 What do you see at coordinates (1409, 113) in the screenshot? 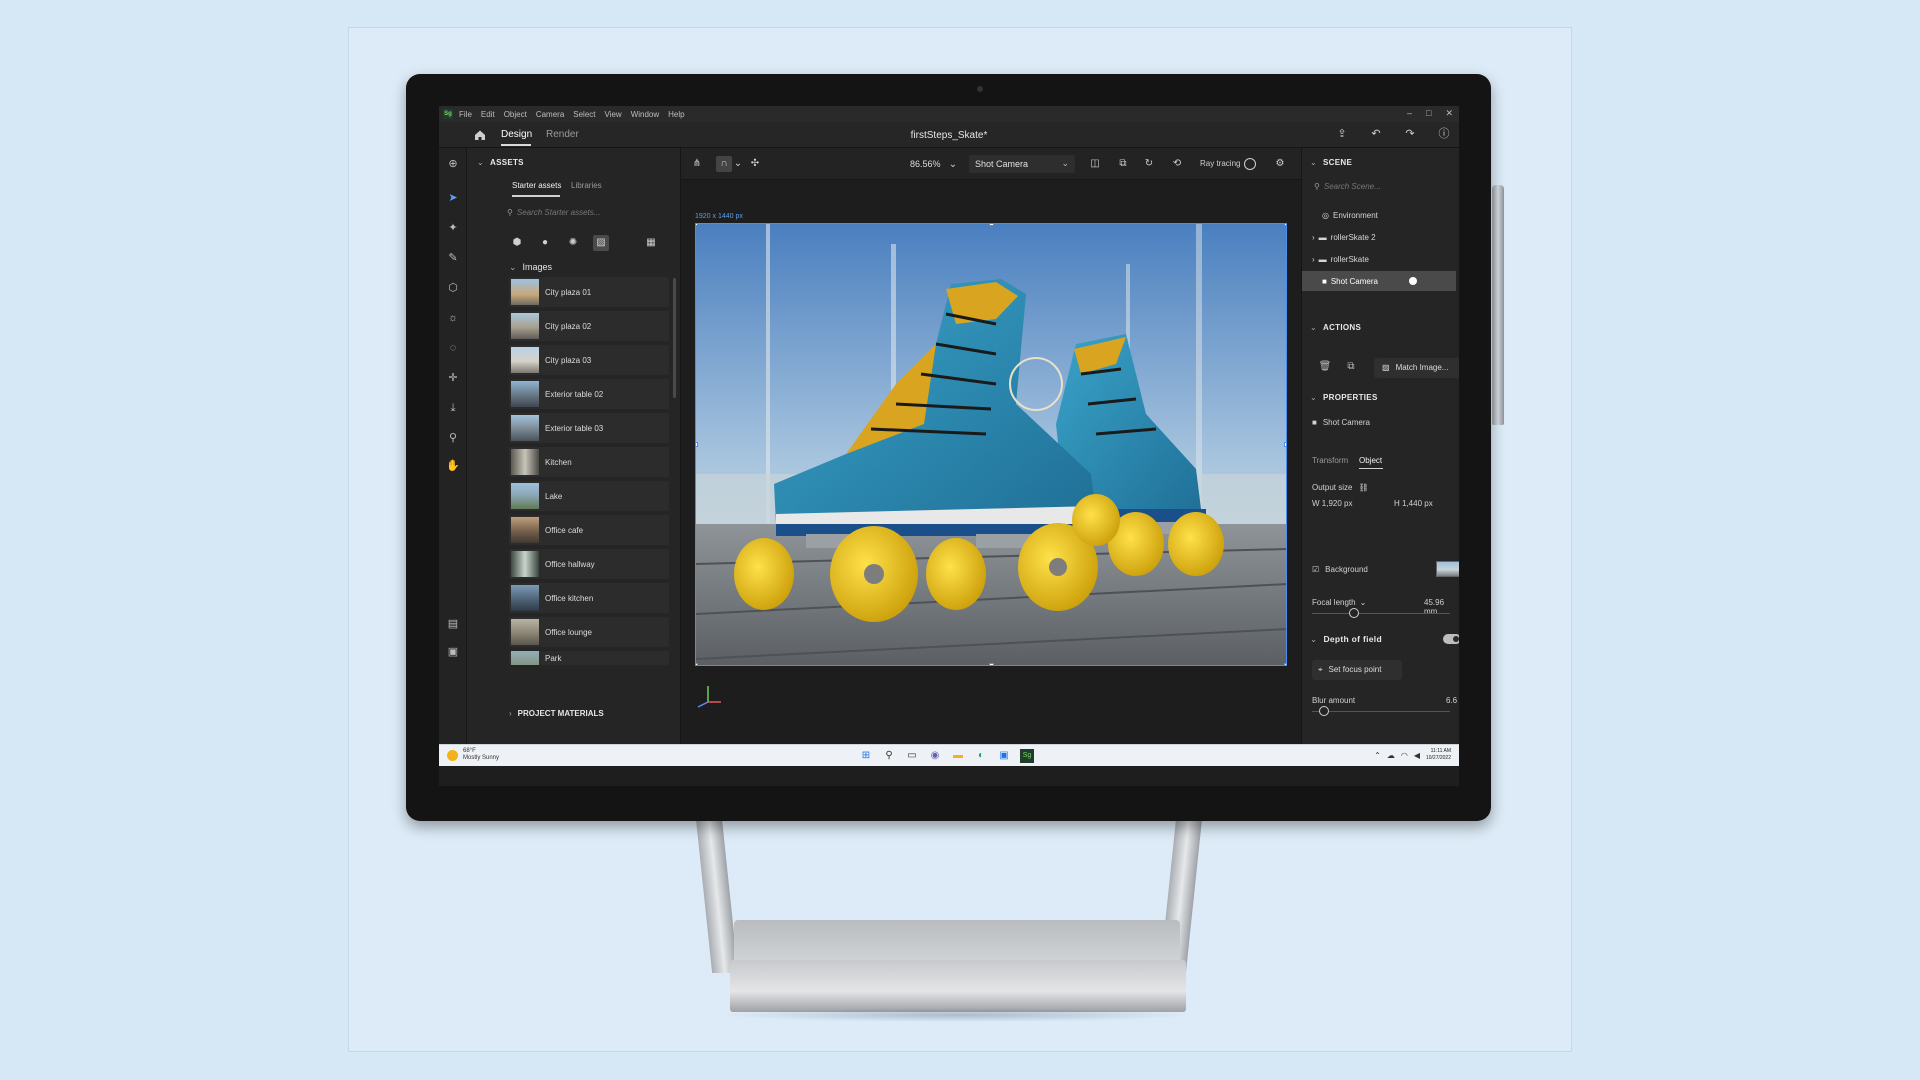
I see `minimize-icon: –` at bounding box center [1409, 113].